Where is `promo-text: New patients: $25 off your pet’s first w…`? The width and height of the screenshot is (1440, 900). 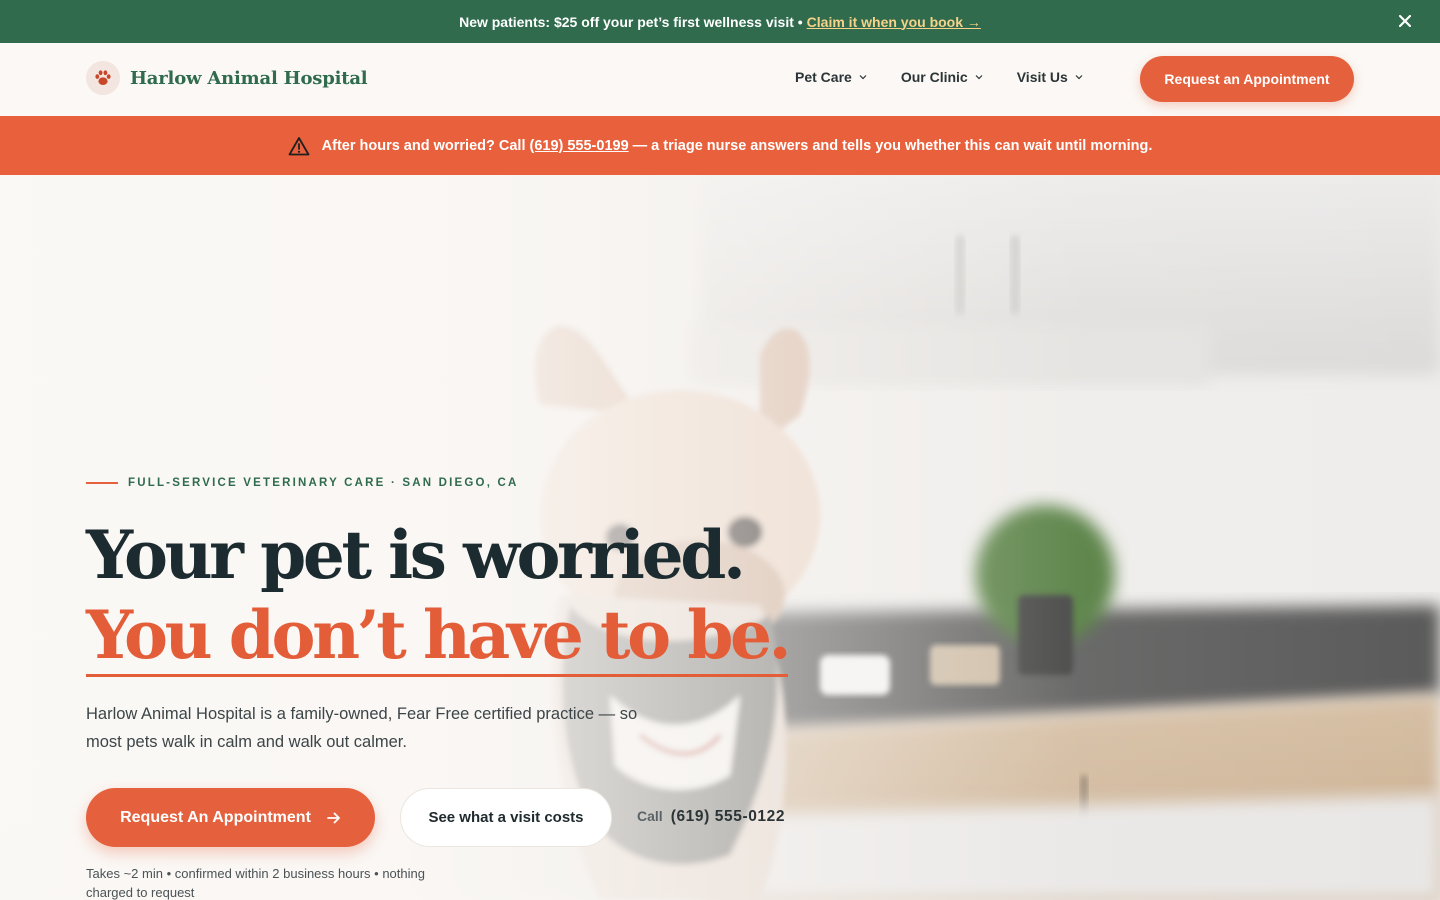 promo-text: New patients: $25 off your pet’s first w… is located at coordinates (631, 21).